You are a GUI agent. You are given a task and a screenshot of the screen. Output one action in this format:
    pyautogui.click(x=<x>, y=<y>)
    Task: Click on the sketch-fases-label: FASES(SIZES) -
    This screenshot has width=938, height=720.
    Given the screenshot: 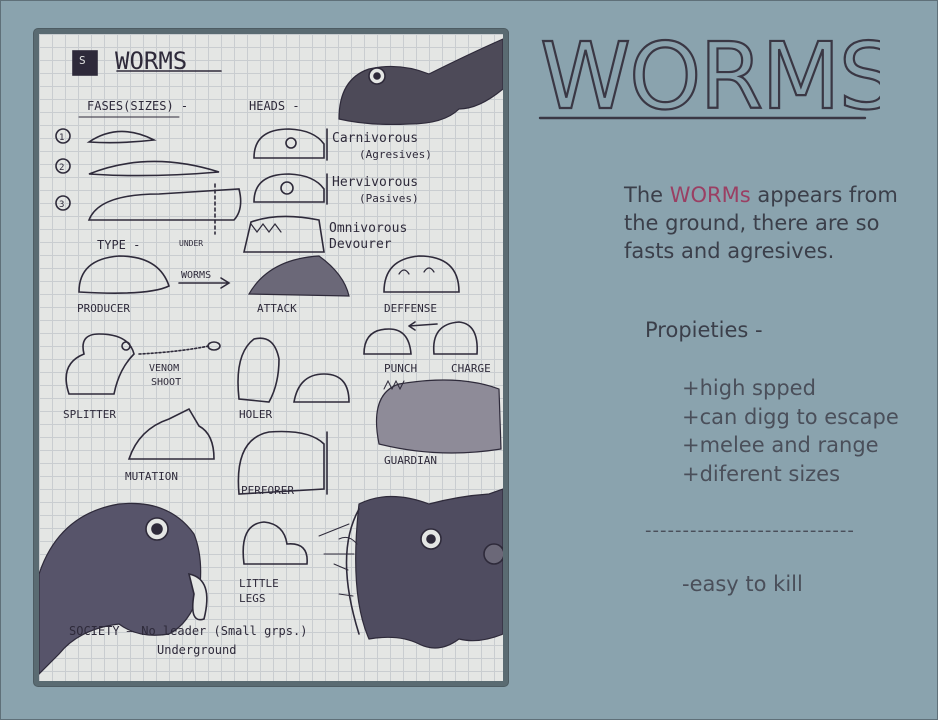 What is the action you would take?
    pyautogui.click(x=137, y=106)
    